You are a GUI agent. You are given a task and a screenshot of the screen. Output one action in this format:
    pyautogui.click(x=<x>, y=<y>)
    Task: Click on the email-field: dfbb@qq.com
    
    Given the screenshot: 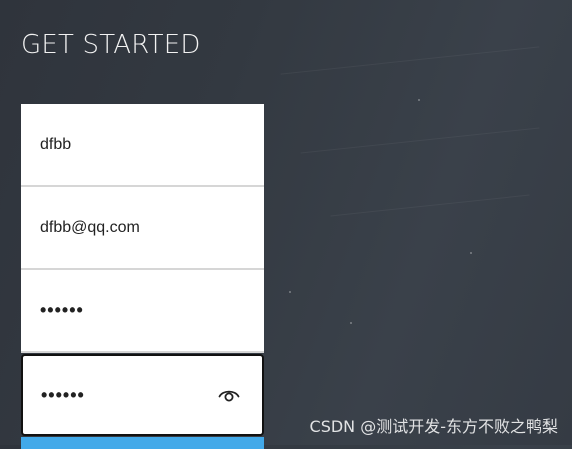 What is the action you would take?
    pyautogui.click(x=142, y=228)
    